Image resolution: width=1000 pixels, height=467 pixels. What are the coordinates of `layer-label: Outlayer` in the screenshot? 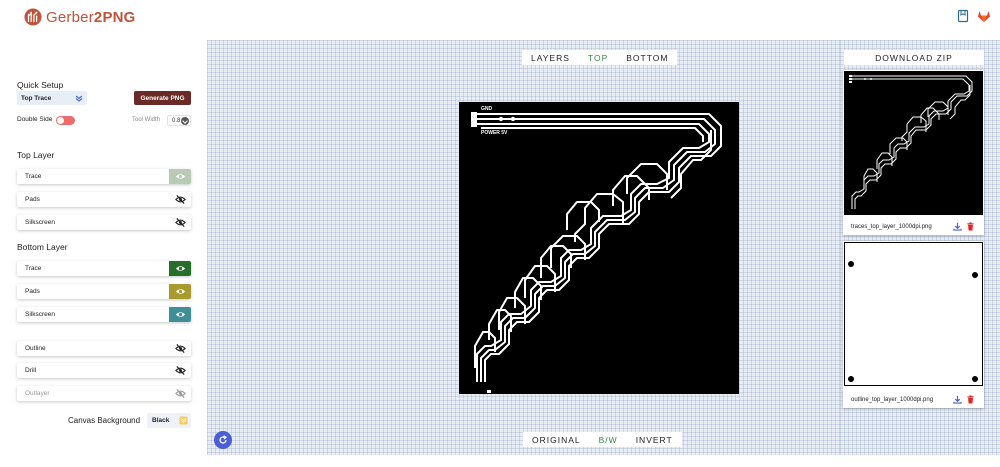 It's located at (37, 393).